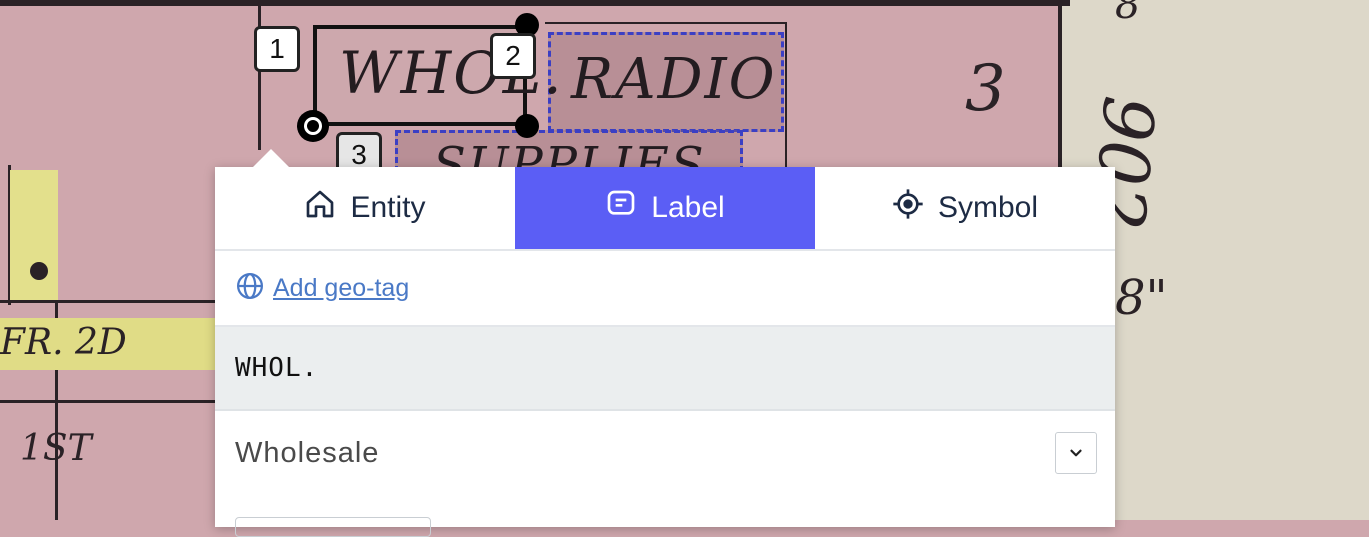 The width and height of the screenshot is (1369, 537). I want to click on crosshair-icon, so click(908, 208).